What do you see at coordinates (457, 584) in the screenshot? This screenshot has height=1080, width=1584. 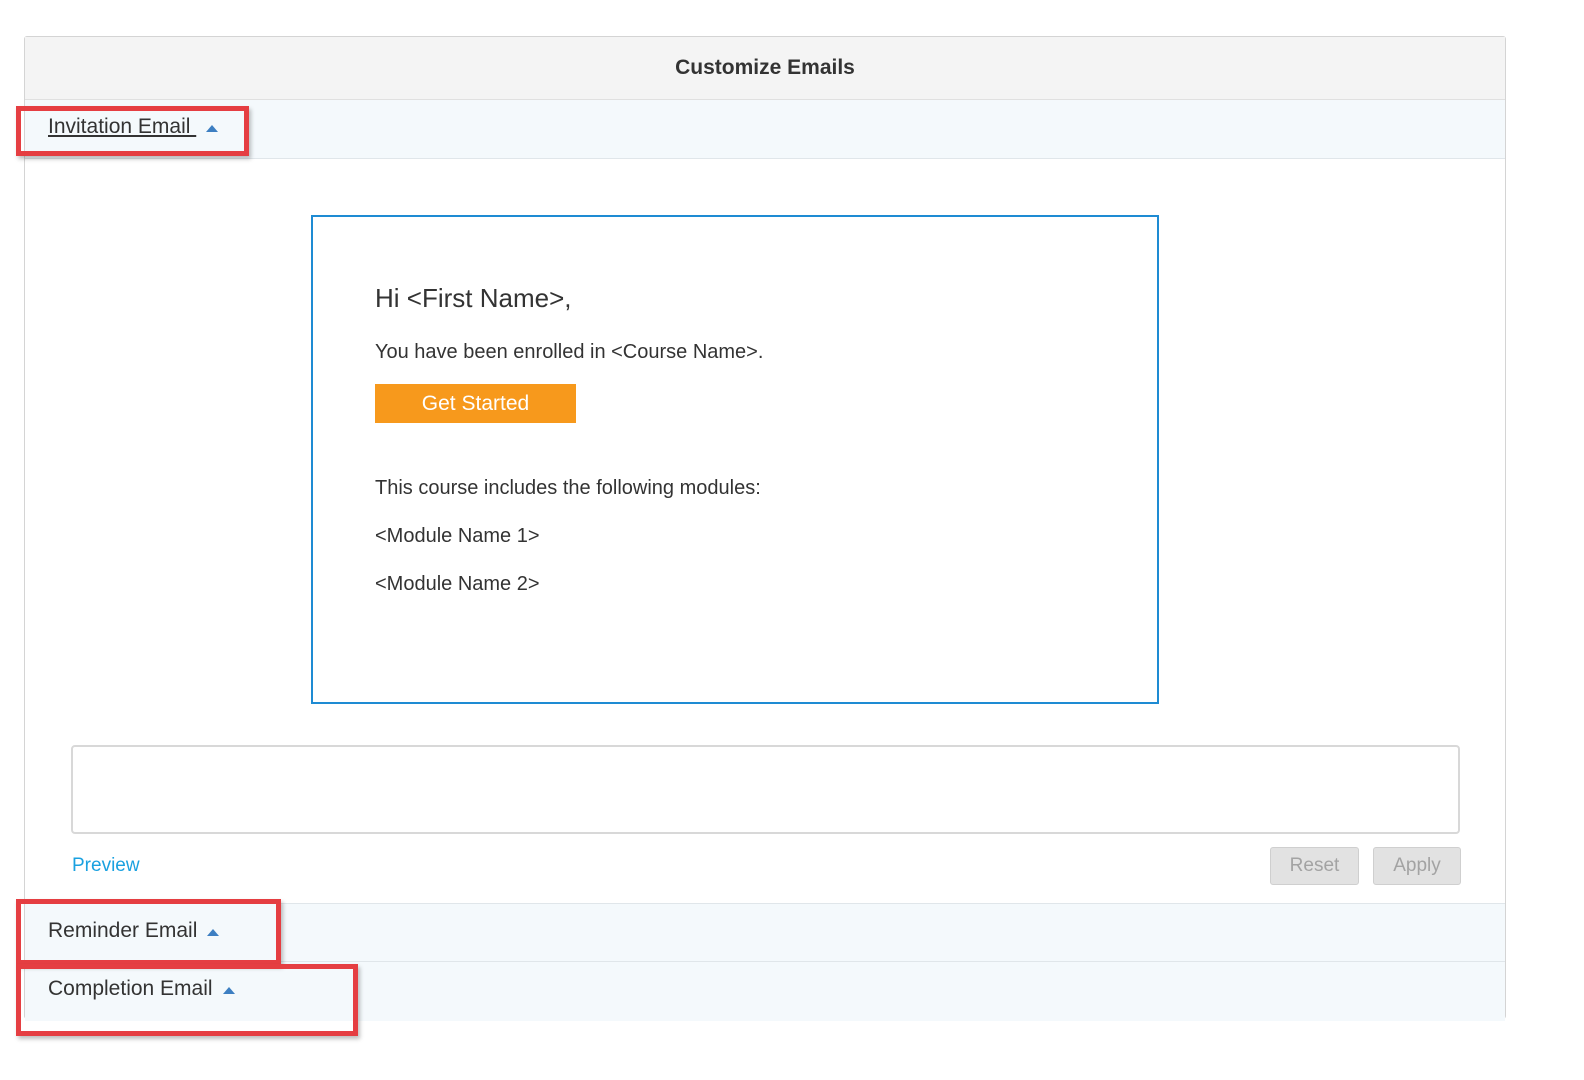 I see `email-module-item: <Module Name 2>` at bounding box center [457, 584].